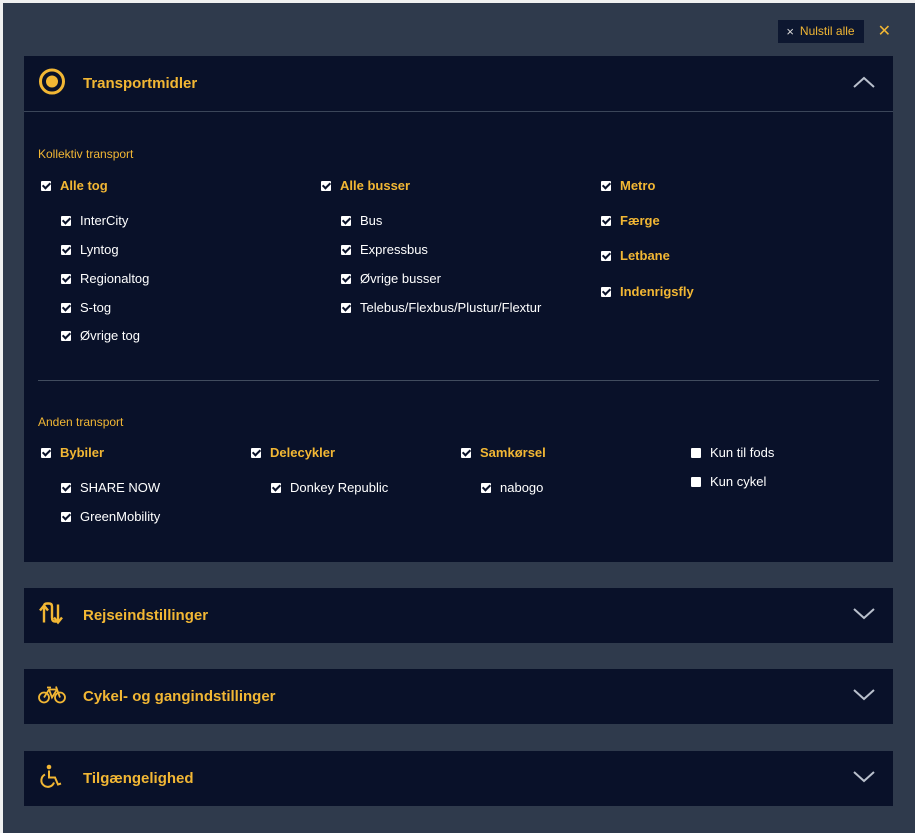 This screenshot has height=833, width=915. Describe the element at coordinates (827, 31) in the screenshot. I see `reset-all-label: Nulstil alle` at that location.